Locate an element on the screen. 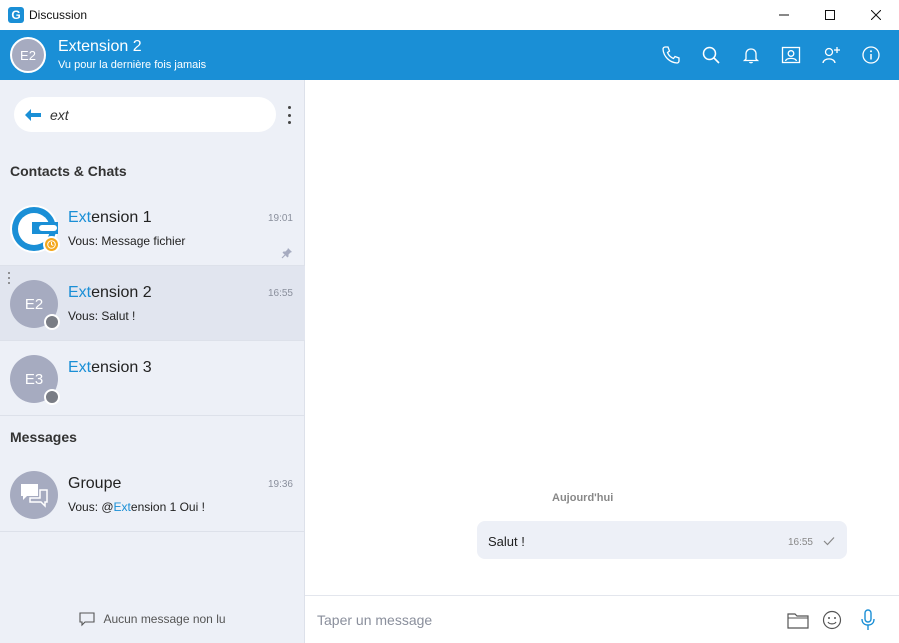 This screenshot has width=899, height=643. unread-status: Aucun message non lu is located at coordinates (152, 619).